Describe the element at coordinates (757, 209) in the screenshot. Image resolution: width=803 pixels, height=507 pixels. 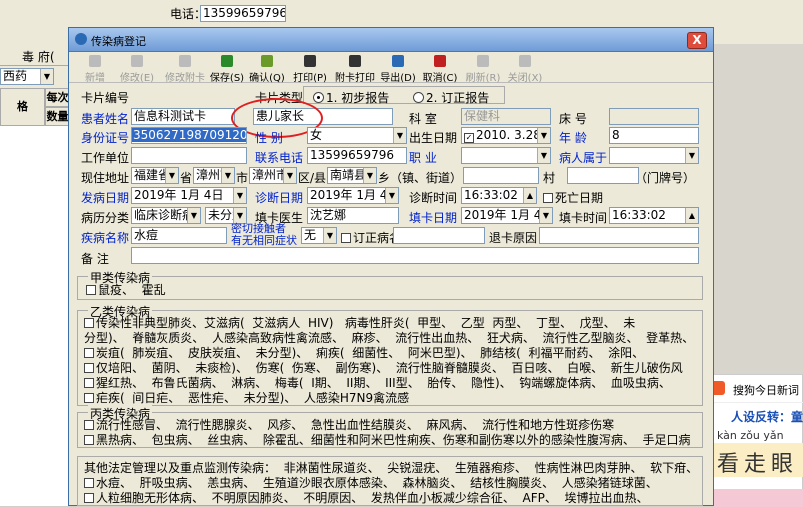
I see `bg-right-panel` at that location.